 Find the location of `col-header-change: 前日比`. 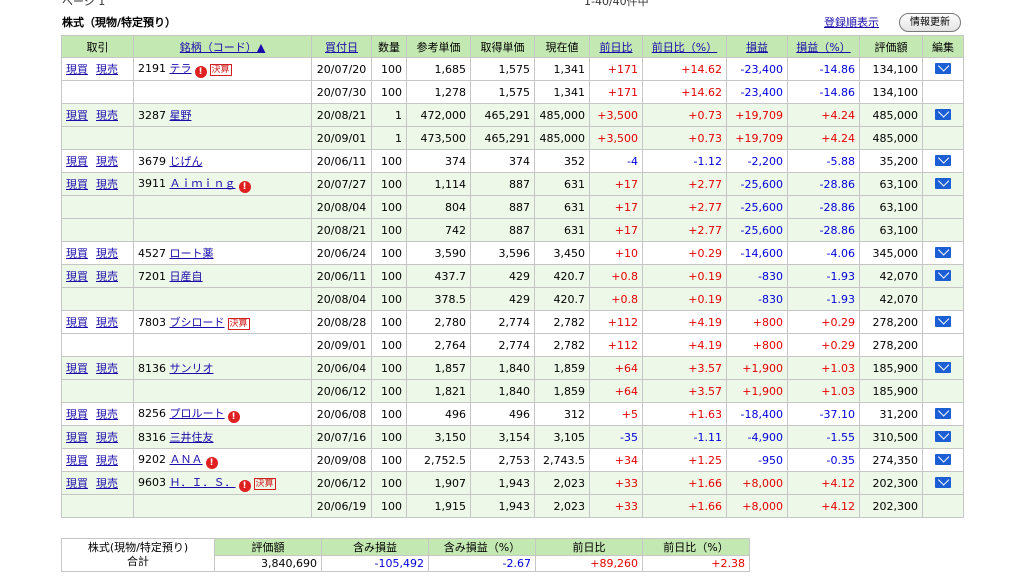

col-header-change: 前日比 is located at coordinates (616, 46).